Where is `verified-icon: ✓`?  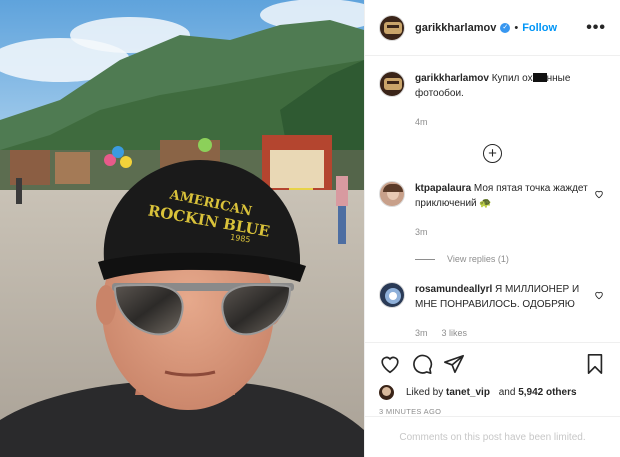
verified-icon: ✓ is located at coordinates (505, 27).